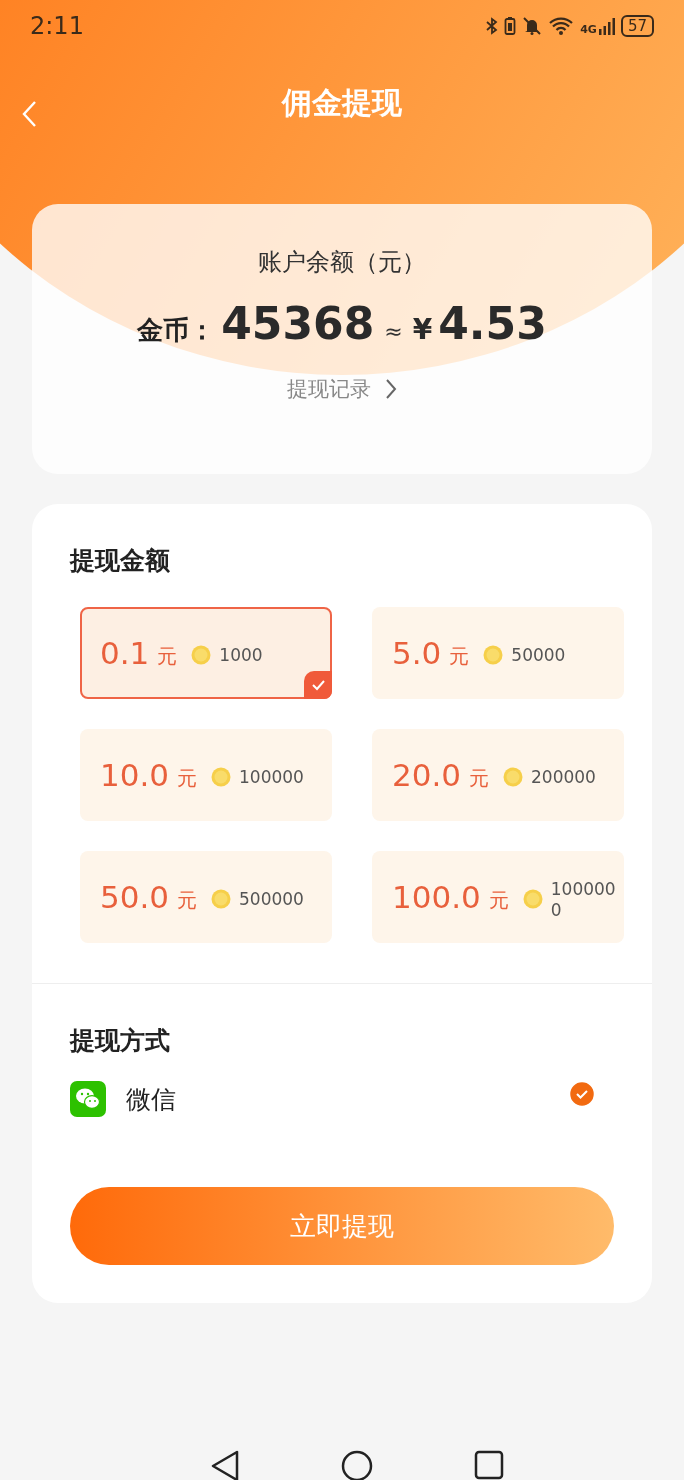 The image size is (684, 1480). What do you see at coordinates (135, 897) in the screenshot?
I see `amount-value: 50.0` at bounding box center [135, 897].